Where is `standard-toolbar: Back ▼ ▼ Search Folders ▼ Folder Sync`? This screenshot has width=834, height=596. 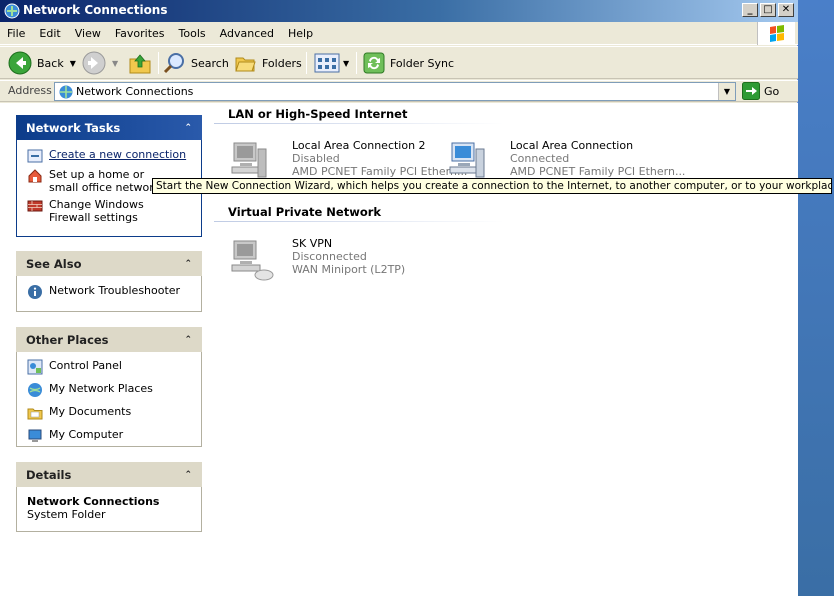
standard-toolbar: Back ▼ ▼ Search Folders ▼ Folder Sync is located at coordinates (399, 62).